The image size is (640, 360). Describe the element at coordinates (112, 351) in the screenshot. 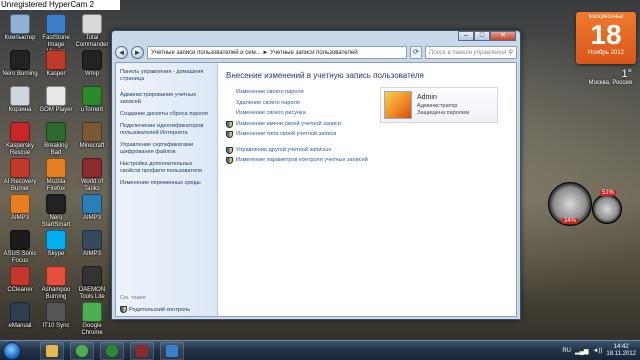

I see `taskbar-utorrent` at that location.